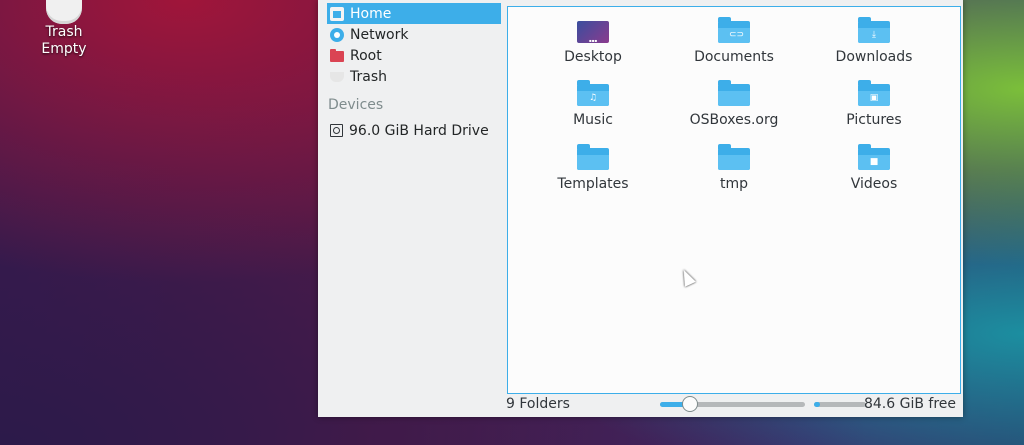  I want to click on desktop-trash-label: Trash, so click(64, 32).